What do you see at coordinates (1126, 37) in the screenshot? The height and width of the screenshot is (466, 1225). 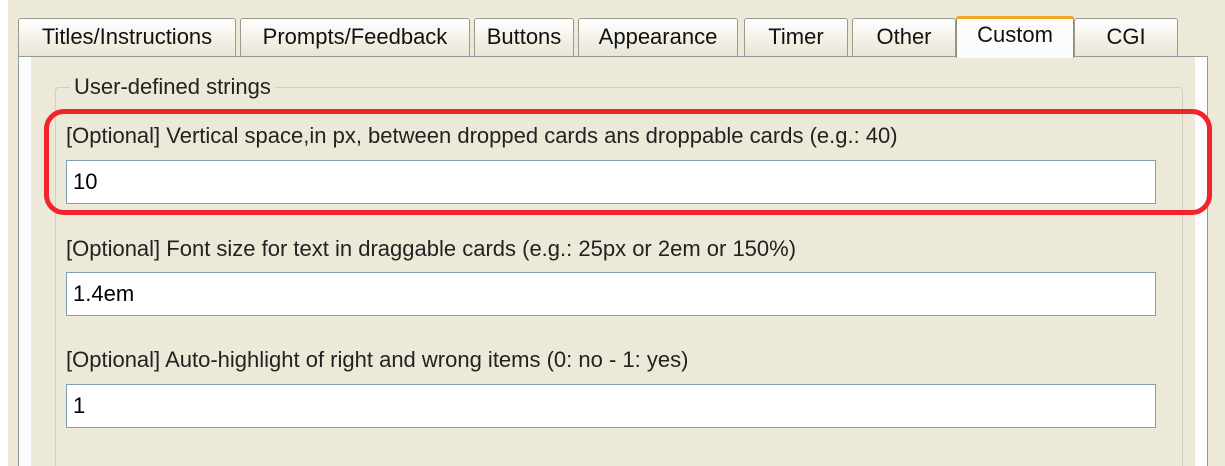 I see `tab-cgi: CGI` at bounding box center [1126, 37].